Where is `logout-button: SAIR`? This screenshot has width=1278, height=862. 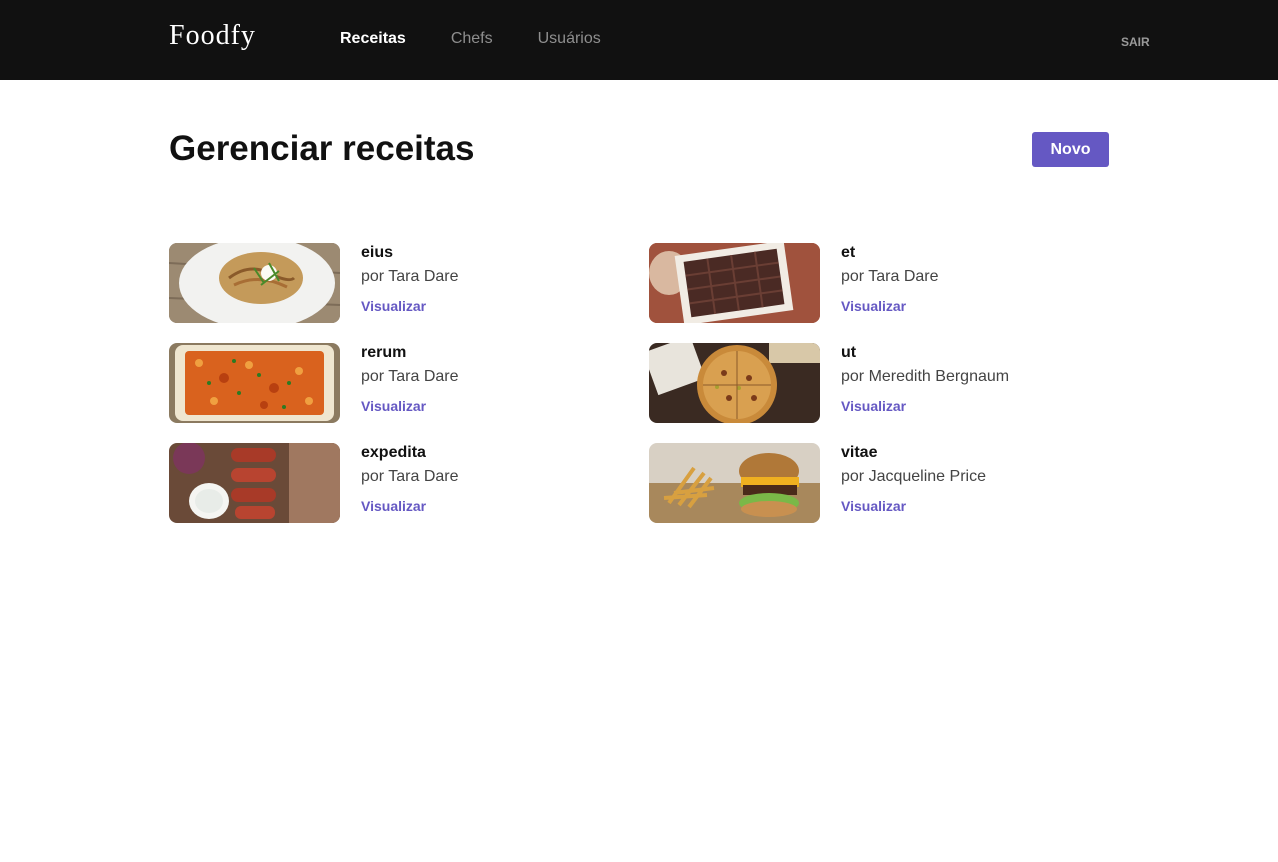
logout-button: SAIR is located at coordinates (1135, 42).